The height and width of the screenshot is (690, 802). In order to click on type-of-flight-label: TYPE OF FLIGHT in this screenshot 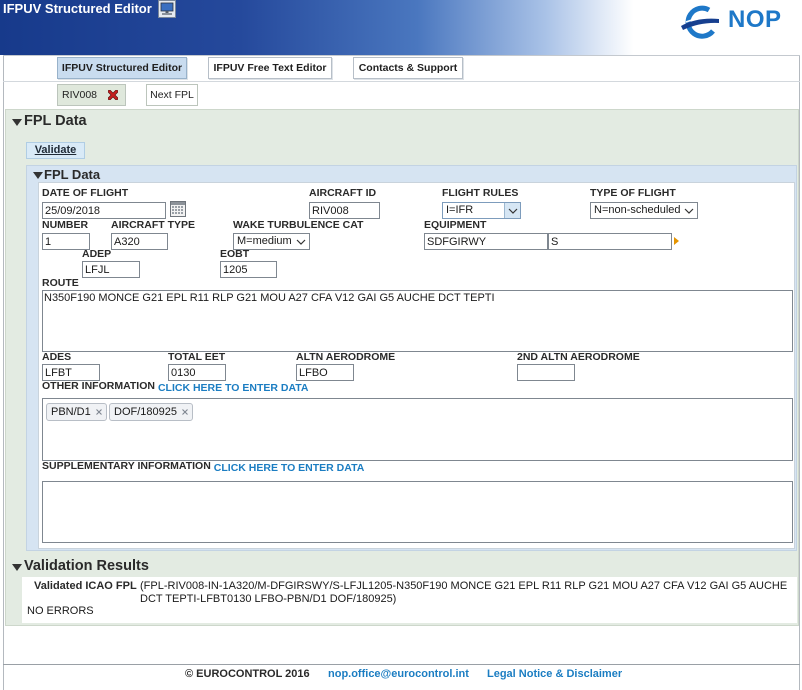, I will do `click(633, 193)`.